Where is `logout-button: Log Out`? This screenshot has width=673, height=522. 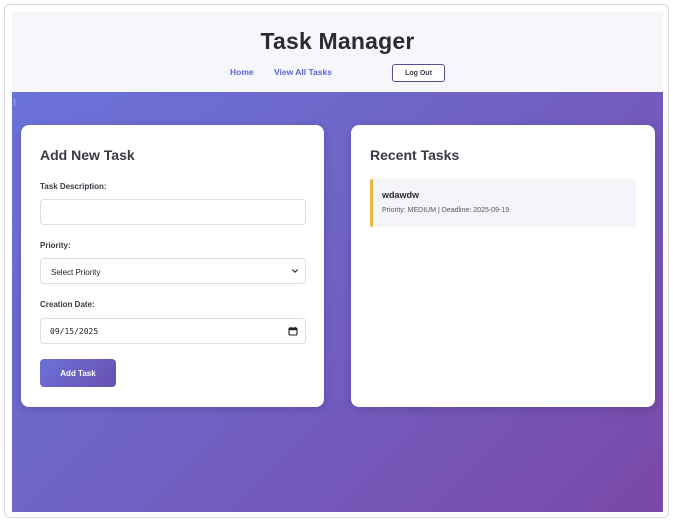
logout-button: Log Out is located at coordinates (418, 73).